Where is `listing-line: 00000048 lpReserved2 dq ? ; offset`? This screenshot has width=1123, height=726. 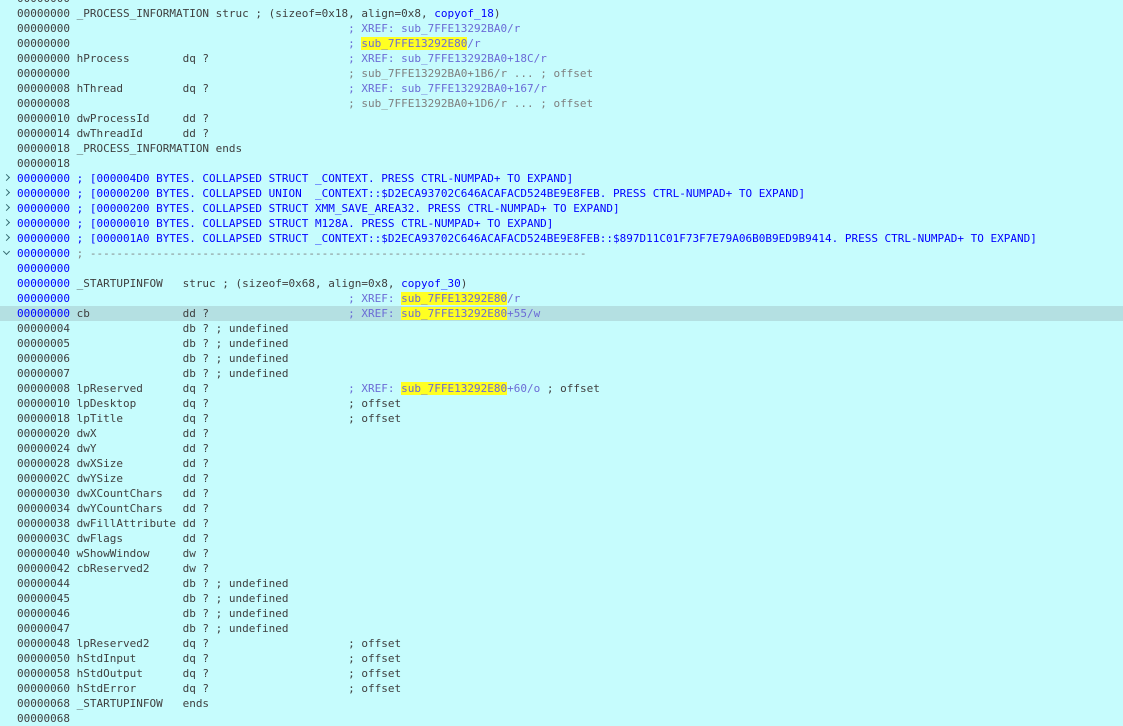
listing-line: 00000048 lpReserved2 dq ? ; offset is located at coordinates (561, 643).